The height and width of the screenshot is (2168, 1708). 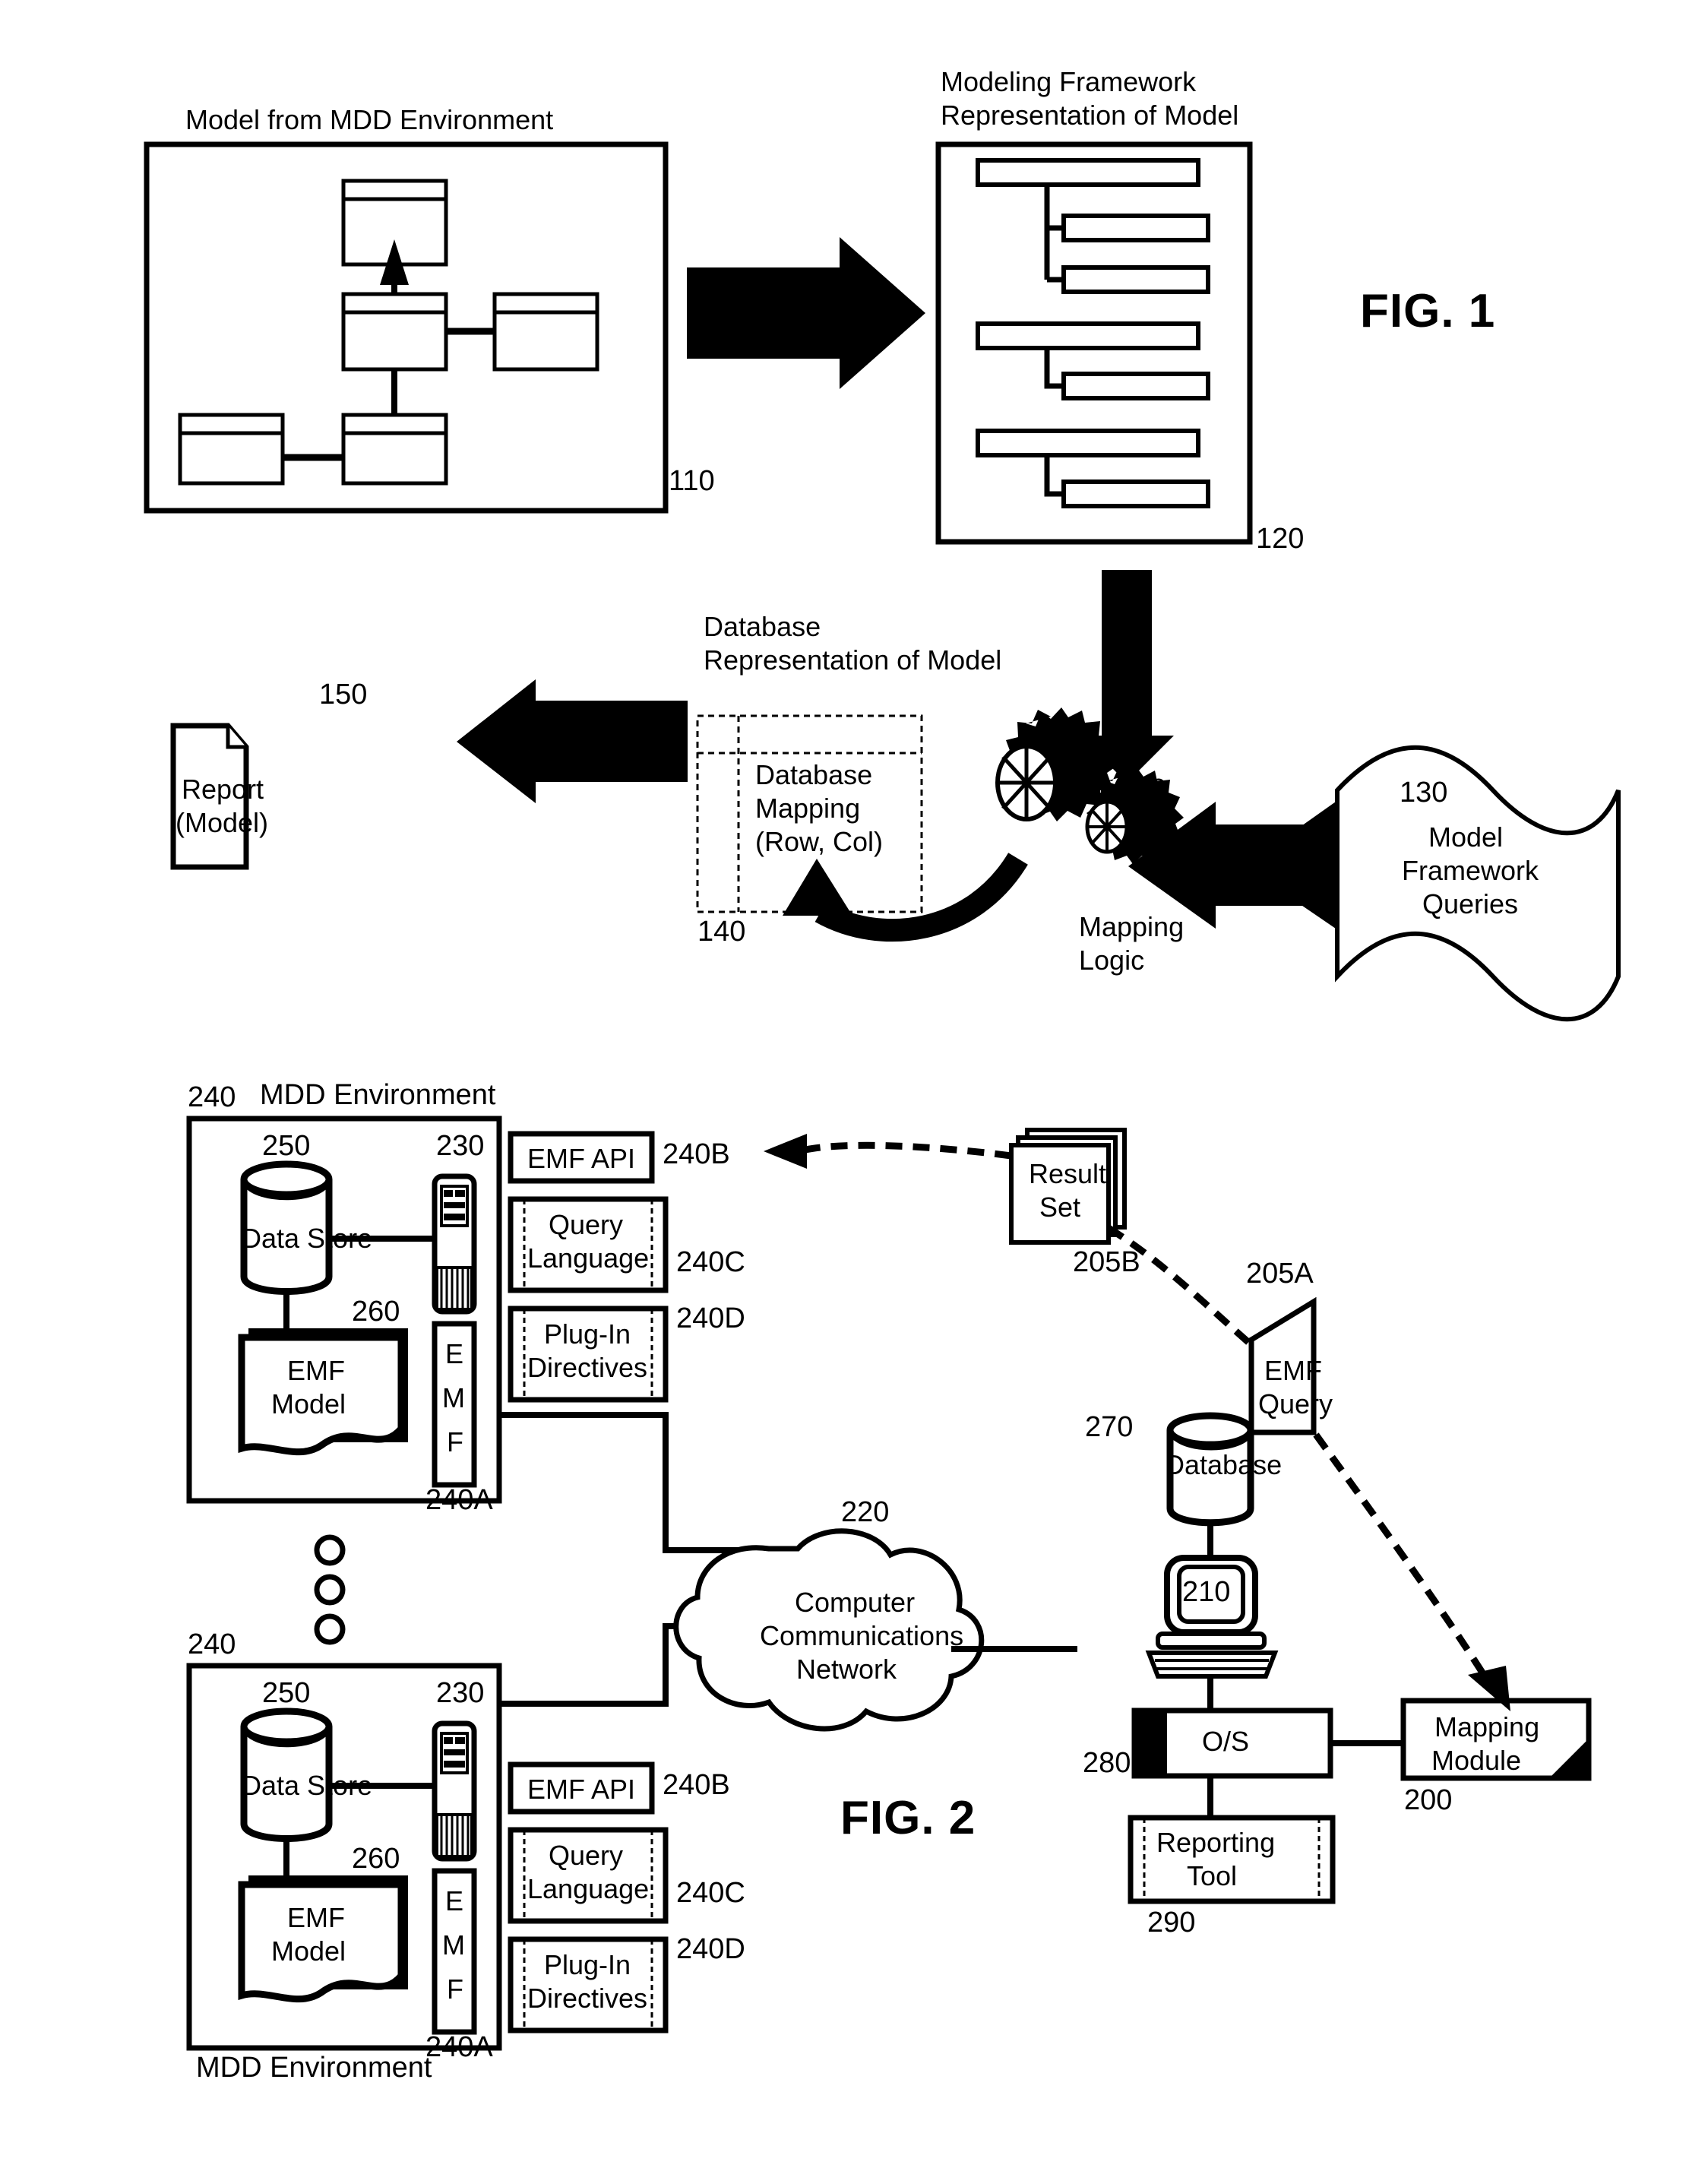 I want to click on db-repr-caption-line1: Database, so click(x=762, y=626).